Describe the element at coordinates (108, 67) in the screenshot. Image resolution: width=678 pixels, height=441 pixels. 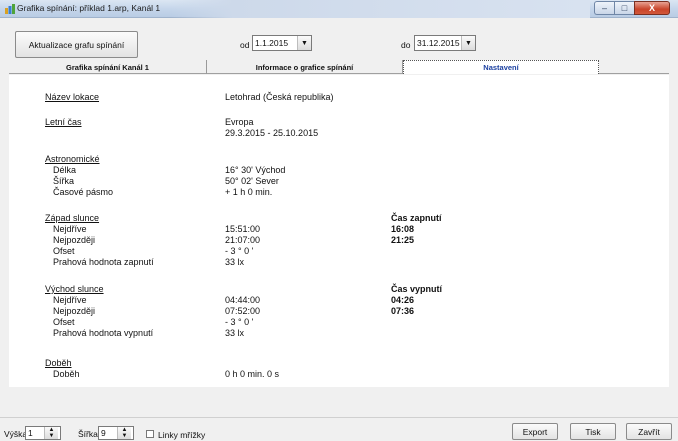
I see `tab-chart: Grafika spínání Kanál 1` at that location.